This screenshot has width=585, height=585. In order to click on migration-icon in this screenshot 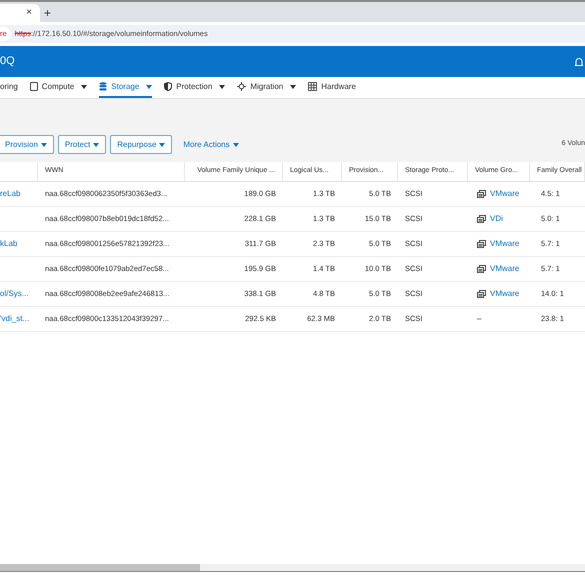, I will do `click(241, 86)`.